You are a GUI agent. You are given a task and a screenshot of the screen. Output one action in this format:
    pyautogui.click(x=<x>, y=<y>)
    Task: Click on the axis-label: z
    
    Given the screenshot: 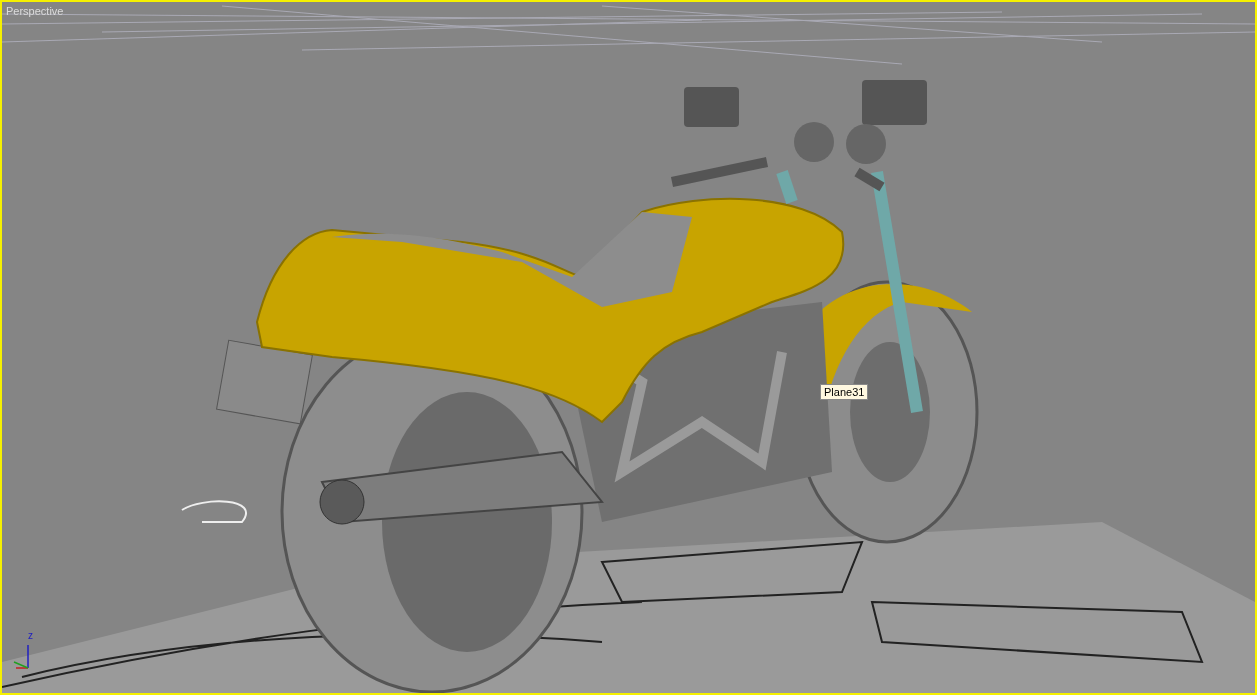 What is the action you would take?
    pyautogui.click(x=30, y=636)
    